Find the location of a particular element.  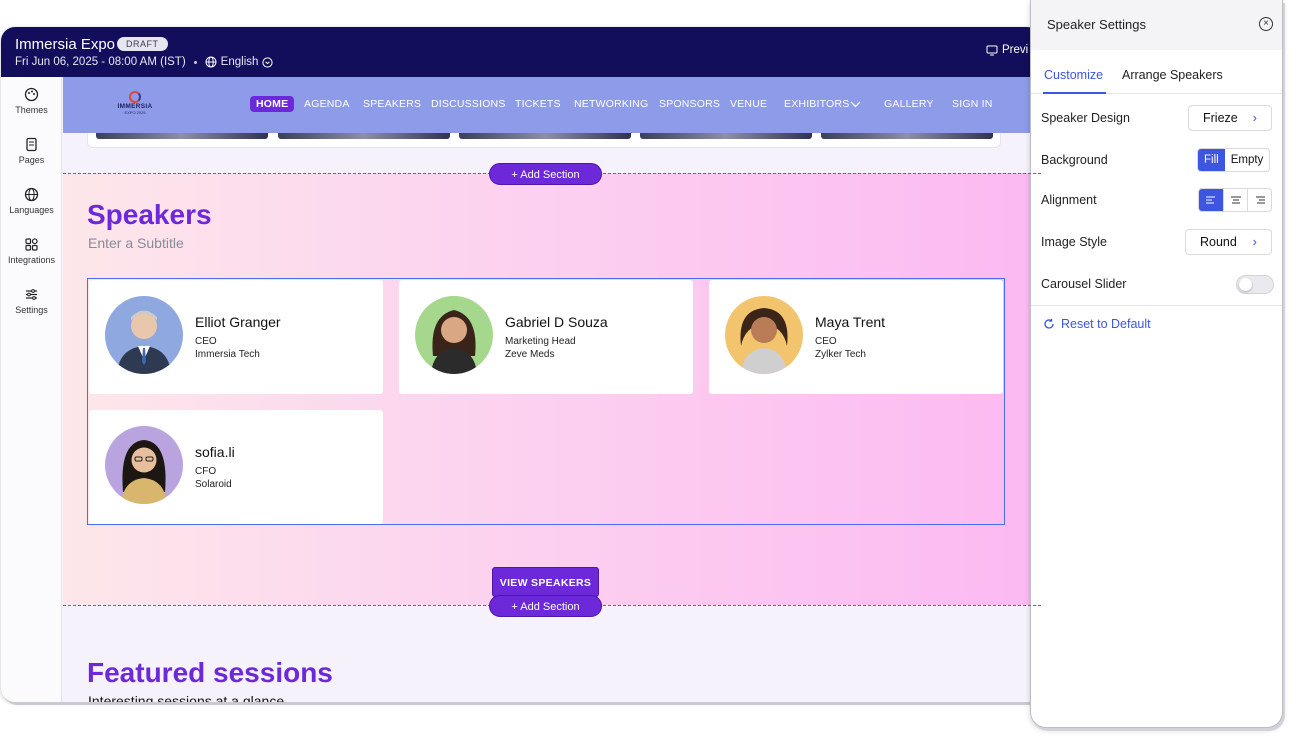

event-datetime: Fri Jun 06, 2025 - 08:00 AM (IST) is located at coordinates (100, 62).